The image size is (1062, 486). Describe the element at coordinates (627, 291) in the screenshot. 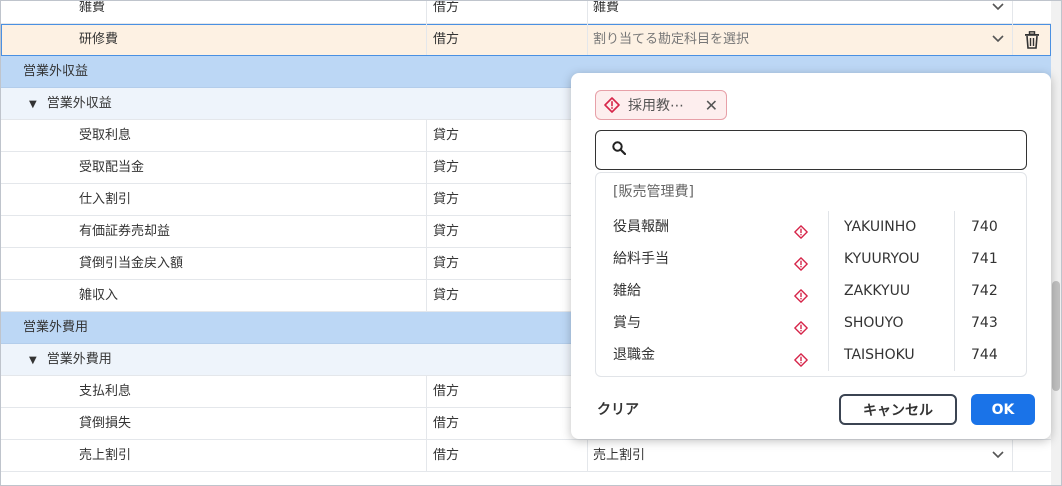

I see `option-name: 雑給` at that location.